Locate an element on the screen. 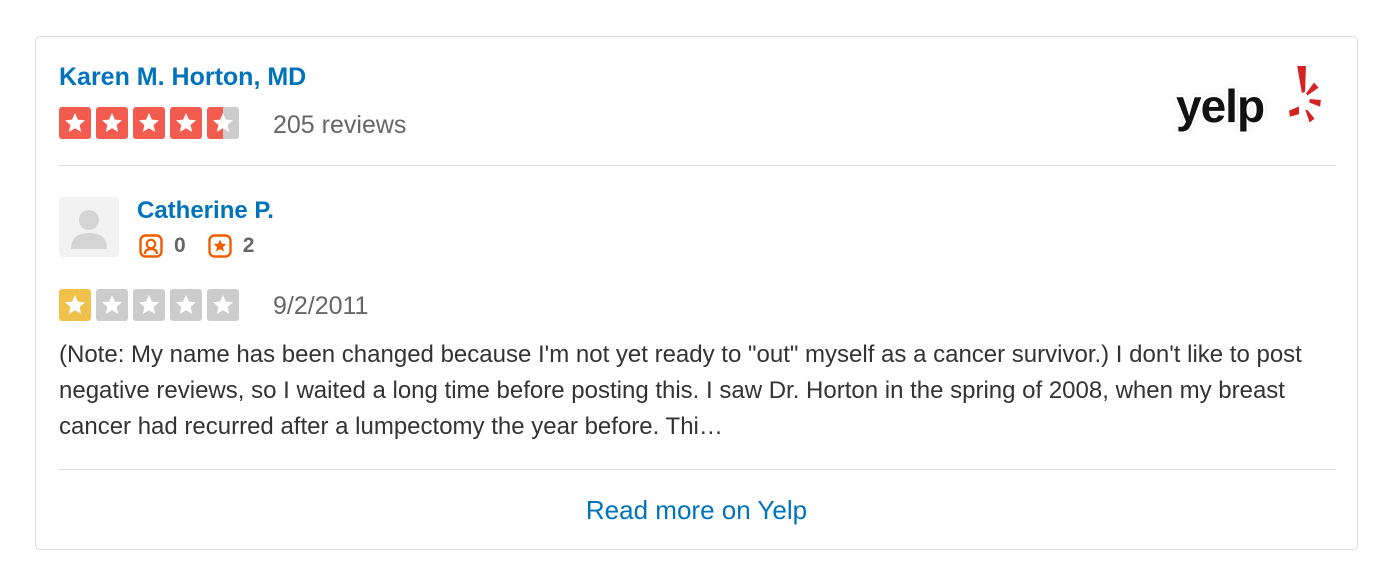 This screenshot has height=586, width=1394. reviews-count: 2 is located at coordinates (248, 245).